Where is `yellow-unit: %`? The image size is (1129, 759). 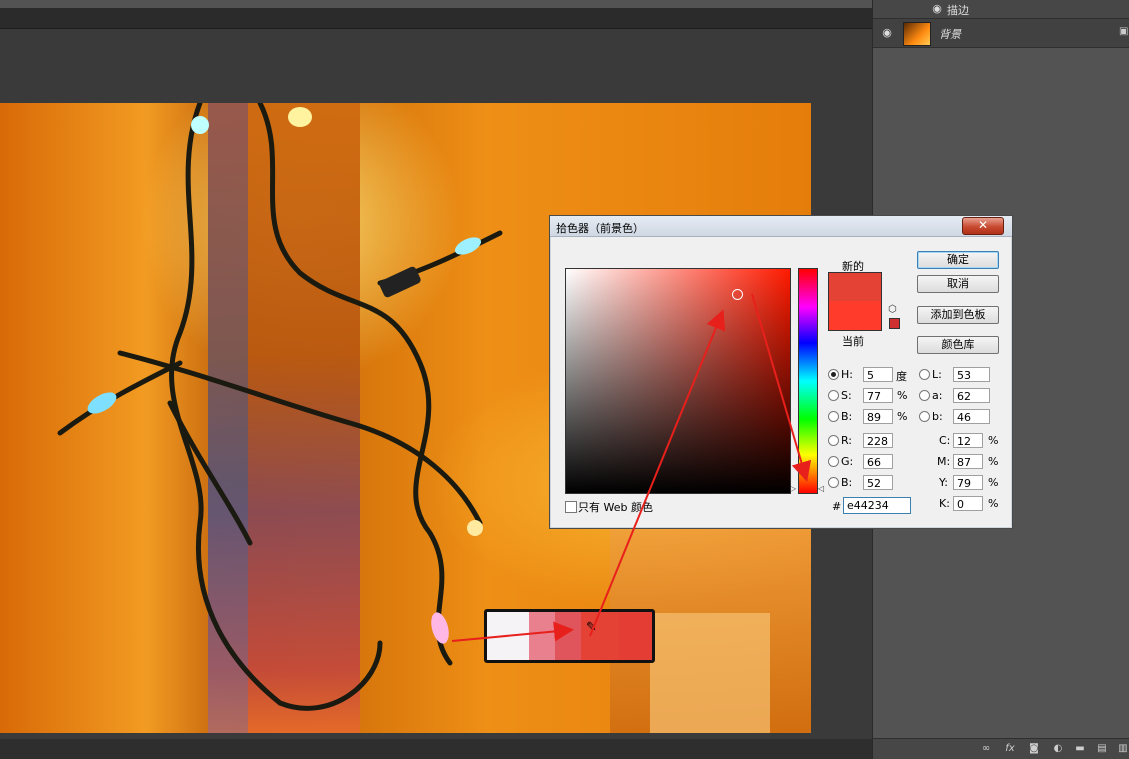
yellow-unit: % is located at coordinates (993, 482).